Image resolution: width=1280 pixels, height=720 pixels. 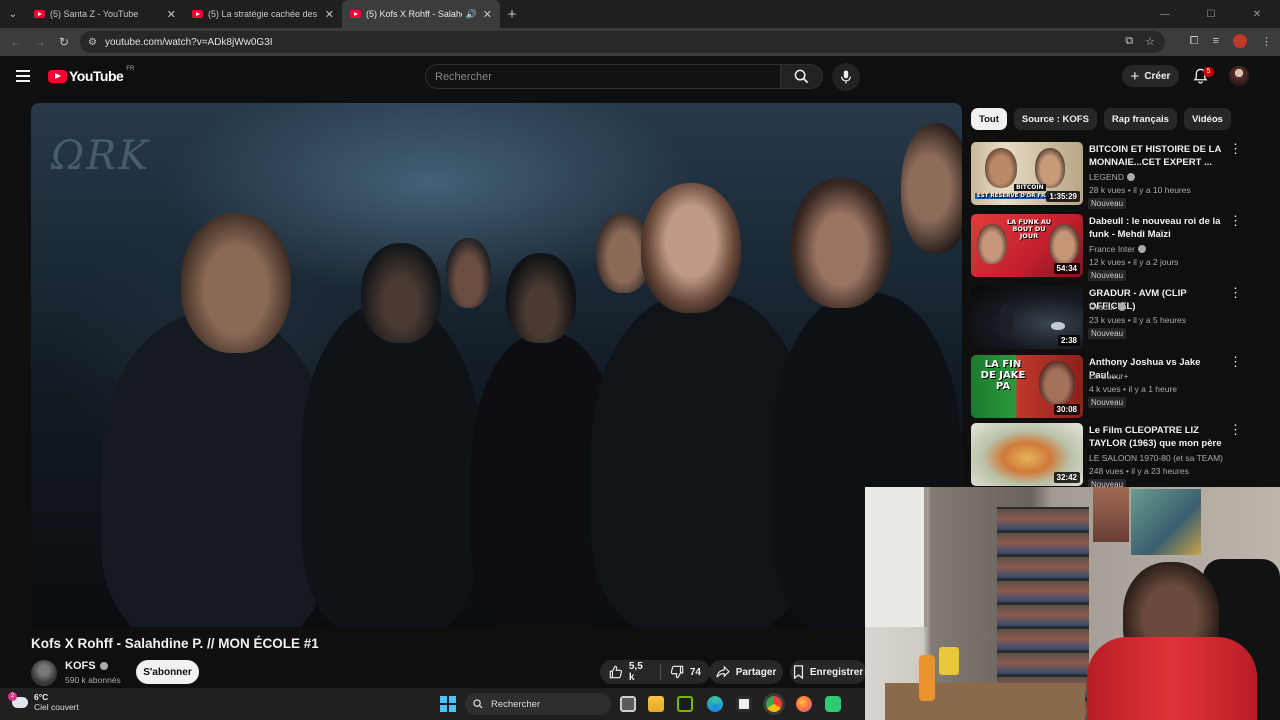 What do you see at coordinates (432, 704) in the screenshot?
I see `taskbar: 2 6°C Ciel couvert Rechercher` at bounding box center [432, 704].